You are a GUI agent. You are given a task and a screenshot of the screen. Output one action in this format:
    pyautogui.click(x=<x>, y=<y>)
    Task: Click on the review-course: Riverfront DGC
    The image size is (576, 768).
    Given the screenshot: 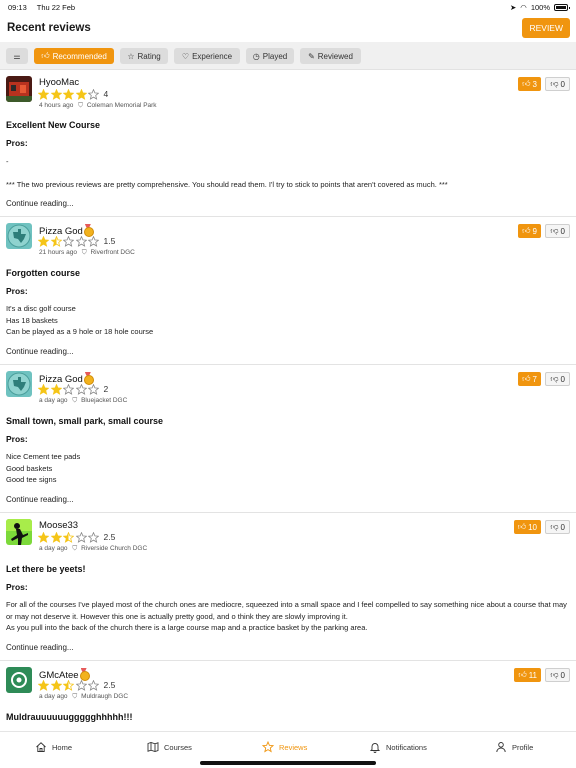 What is the action you would take?
    pyautogui.click(x=112, y=252)
    